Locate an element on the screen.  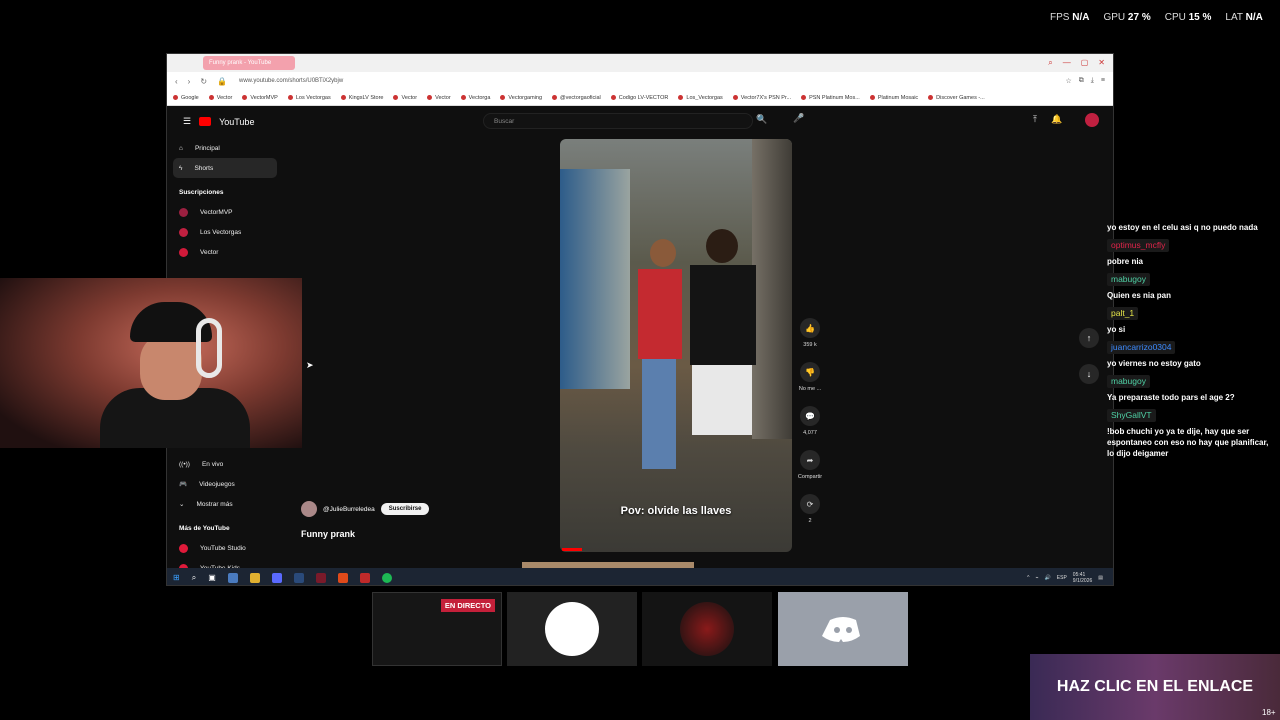
bookmark-item: Vectorga is located at coordinates (476, 98).